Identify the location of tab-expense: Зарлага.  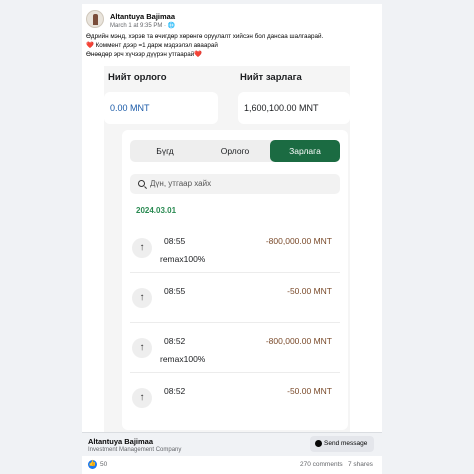
(305, 151).